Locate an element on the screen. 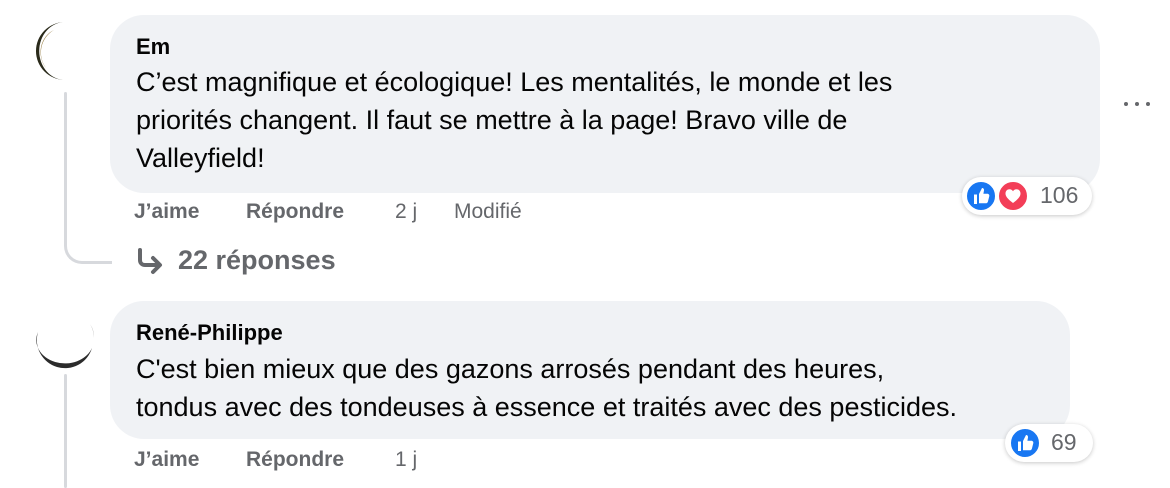 This screenshot has height=488, width=1170. reaction-count: 106 is located at coordinates (1059, 195).